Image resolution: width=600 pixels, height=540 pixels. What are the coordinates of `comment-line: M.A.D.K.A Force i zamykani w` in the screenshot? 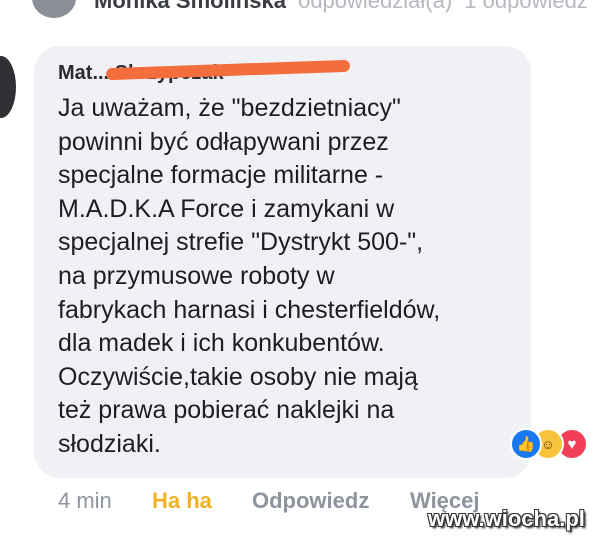 It's located at (226, 208).